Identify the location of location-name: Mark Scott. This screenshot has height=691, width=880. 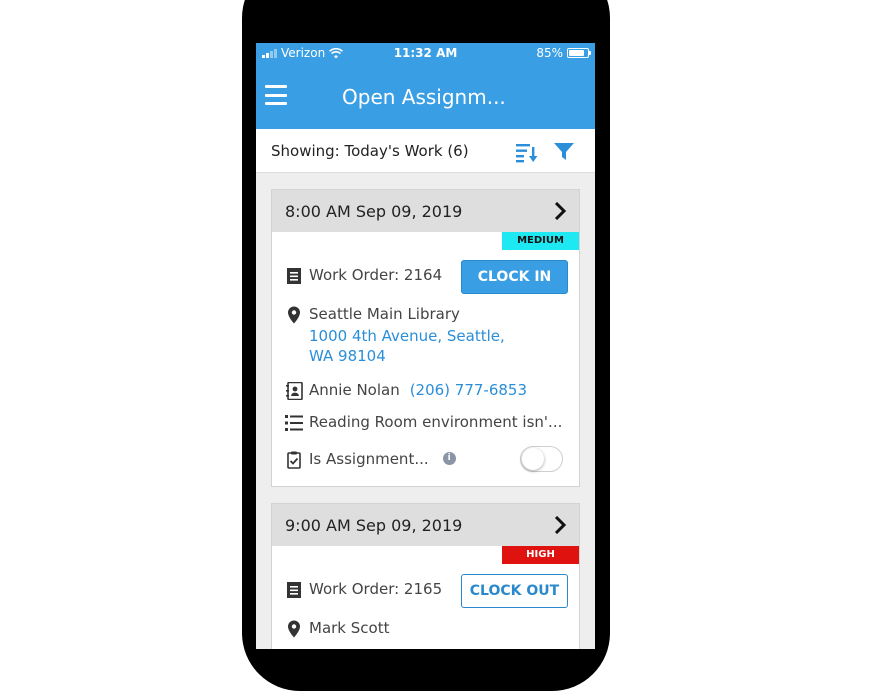
(349, 628).